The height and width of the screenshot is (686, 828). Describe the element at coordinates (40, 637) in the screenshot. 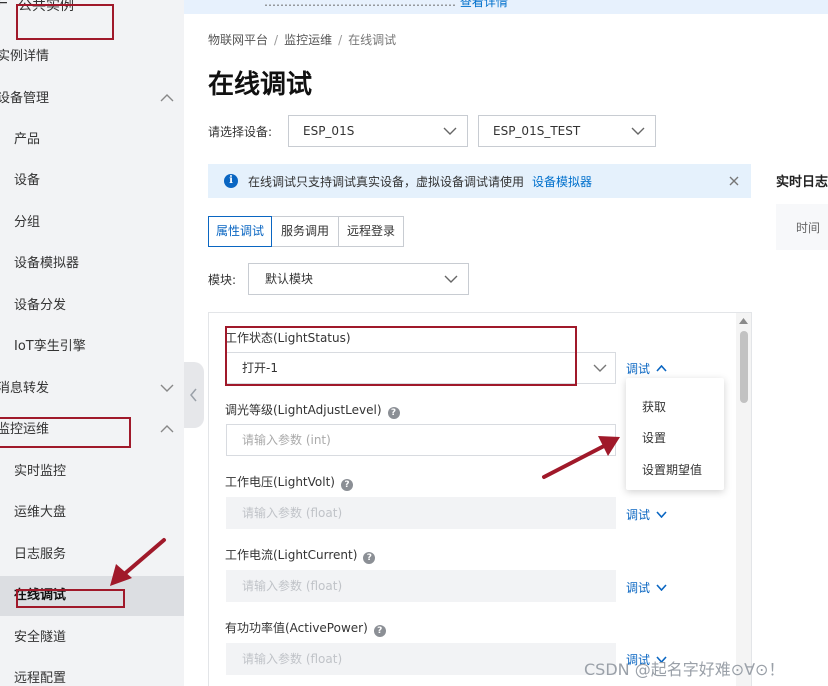

I see `sidebar-item-label: 安全隧道` at that location.